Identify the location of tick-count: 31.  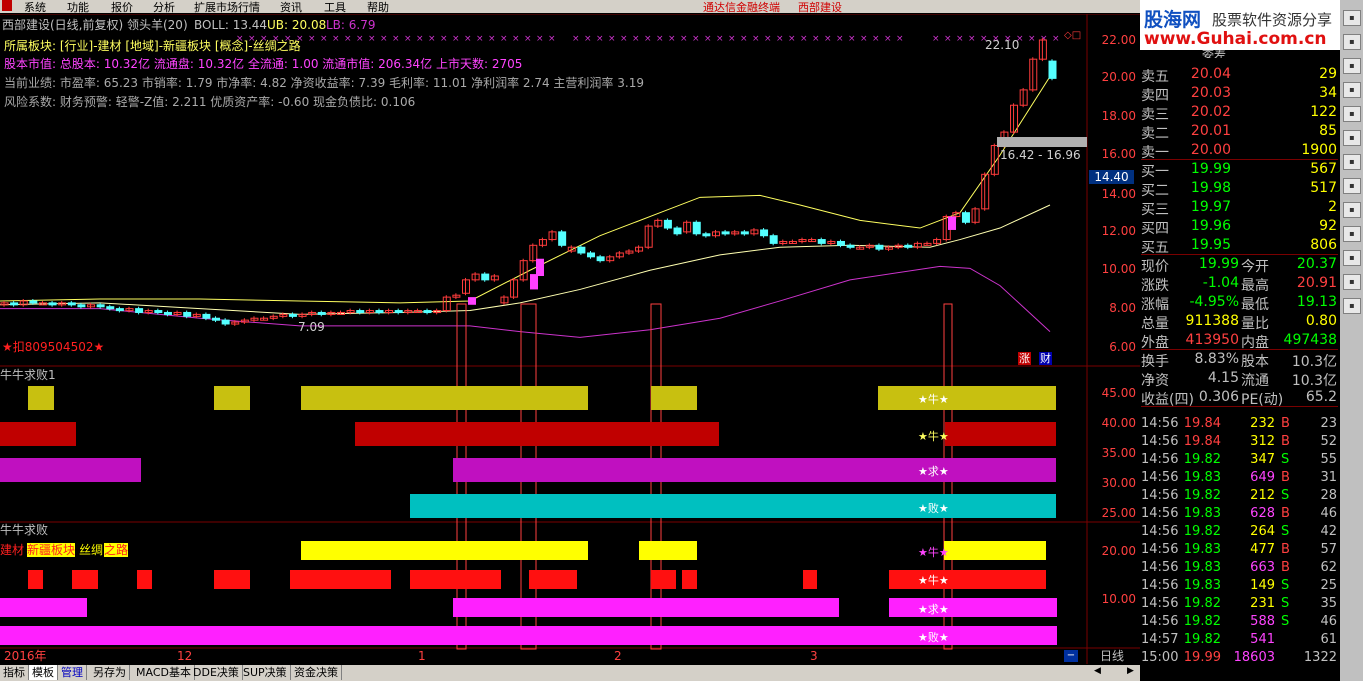
(1328, 477).